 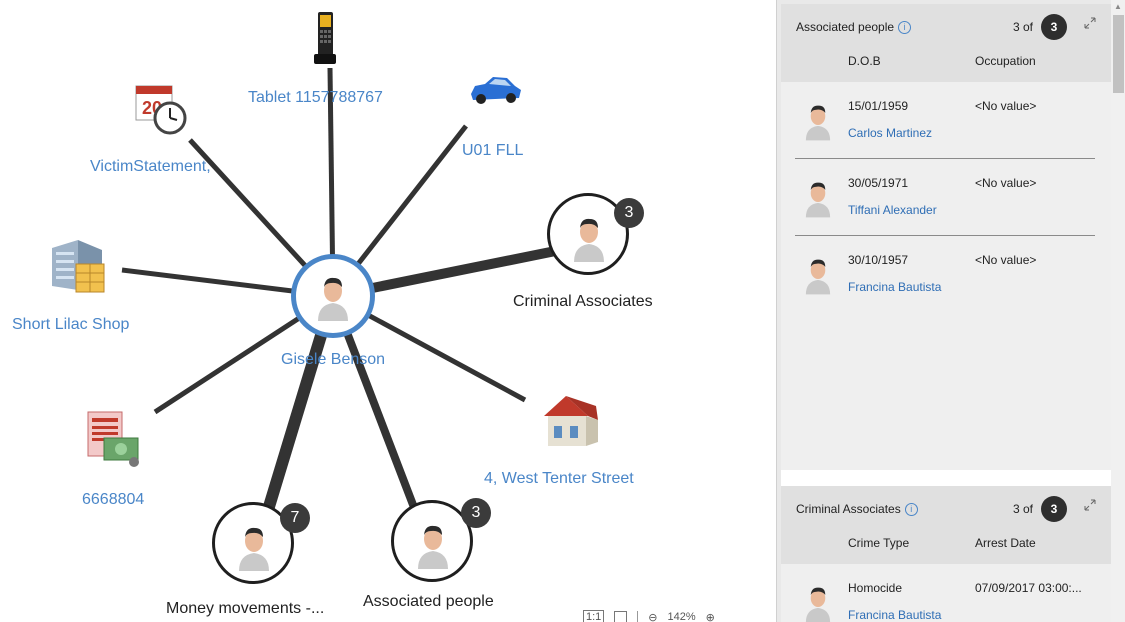 I want to click on fit-screen-icon, so click(x=621, y=616).